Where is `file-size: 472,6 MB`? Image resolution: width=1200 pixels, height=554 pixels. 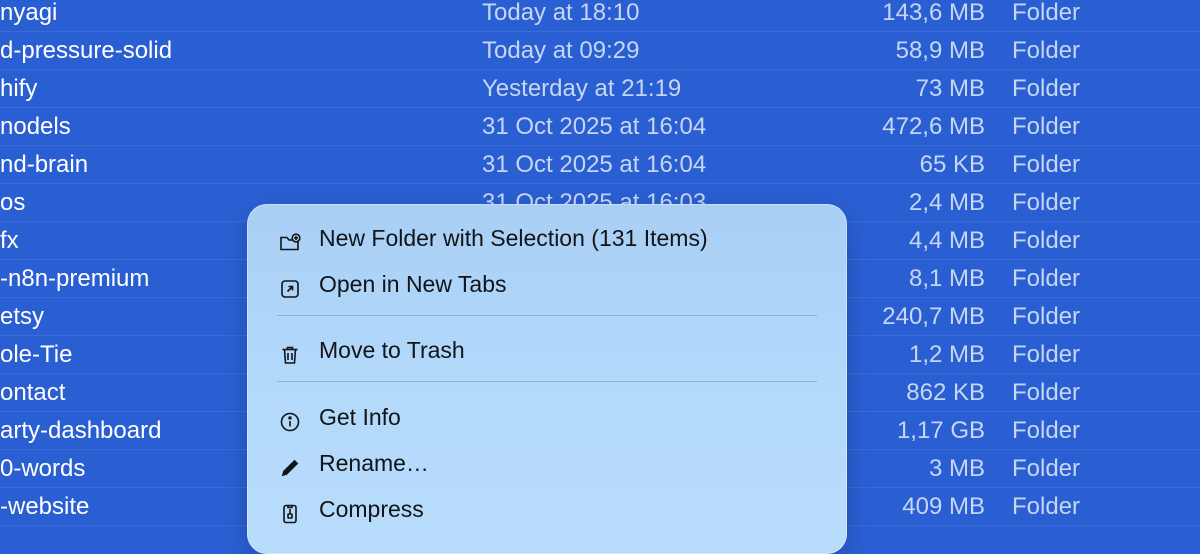
file-size: 472,6 MB is located at coordinates (933, 126).